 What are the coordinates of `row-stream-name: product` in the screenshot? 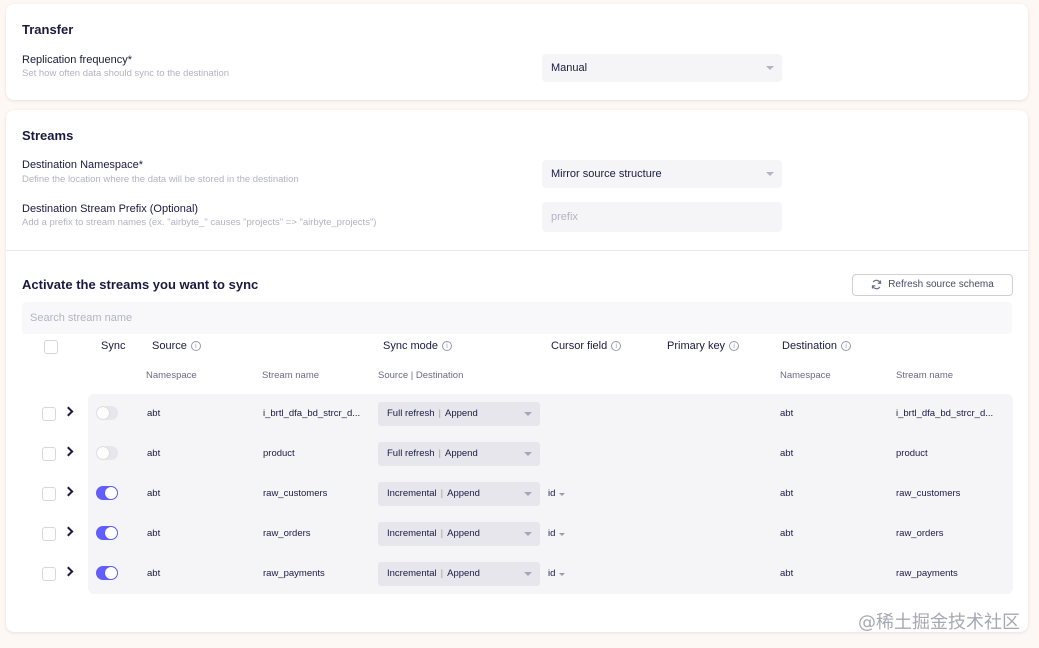 It's located at (279, 453).